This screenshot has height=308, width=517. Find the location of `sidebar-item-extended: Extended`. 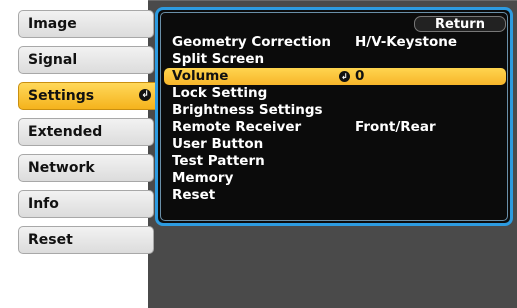

sidebar-item-extended: Extended is located at coordinates (86, 132).